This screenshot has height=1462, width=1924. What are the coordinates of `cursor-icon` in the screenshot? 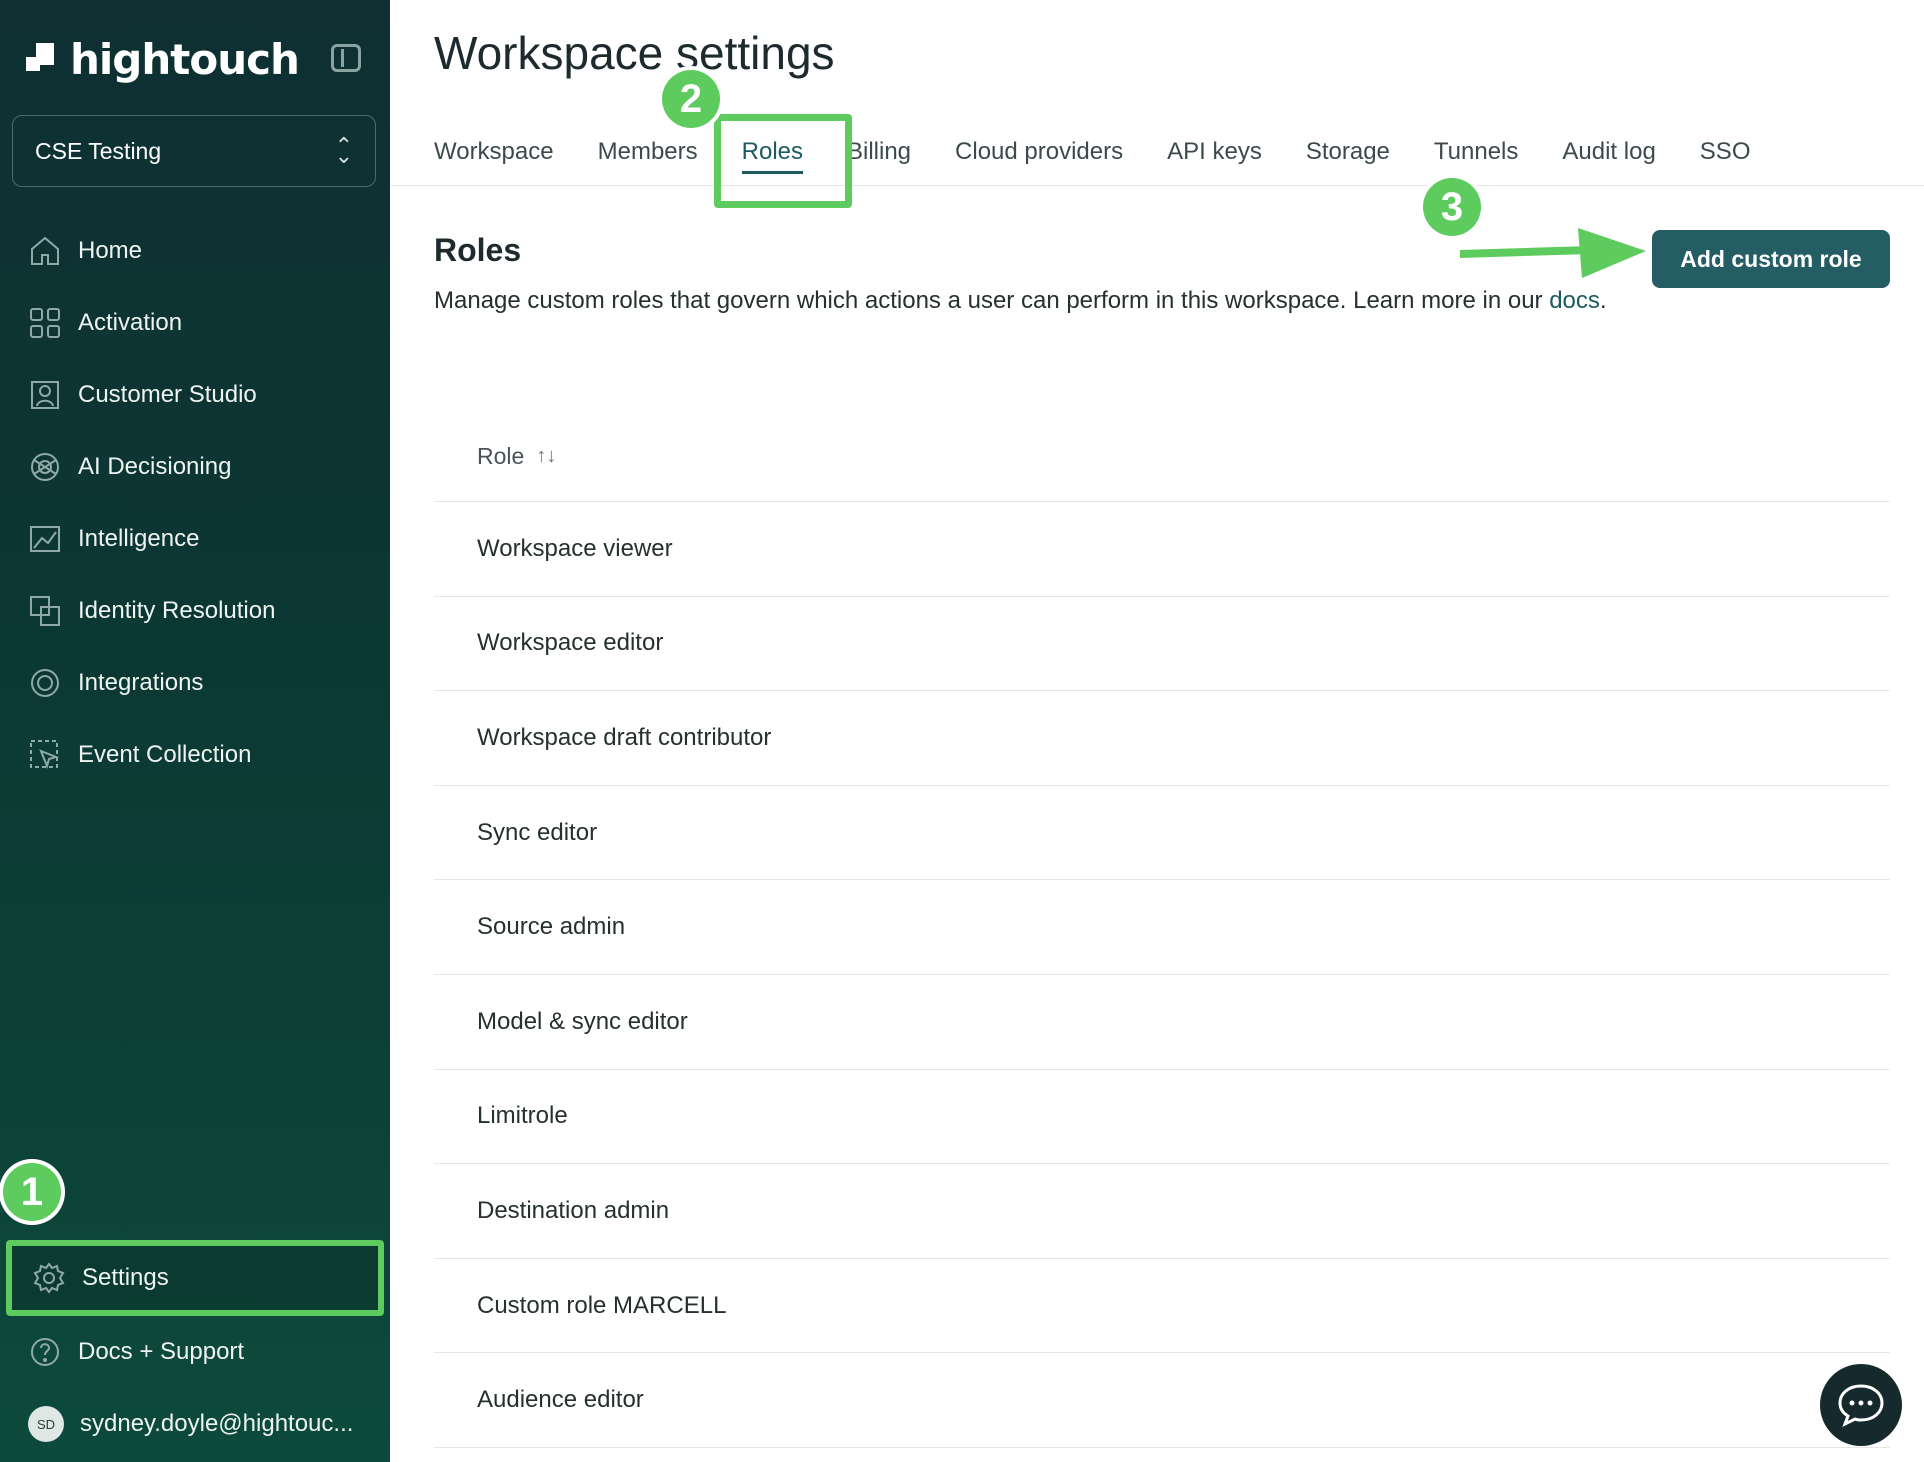 It's located at (45, 755).